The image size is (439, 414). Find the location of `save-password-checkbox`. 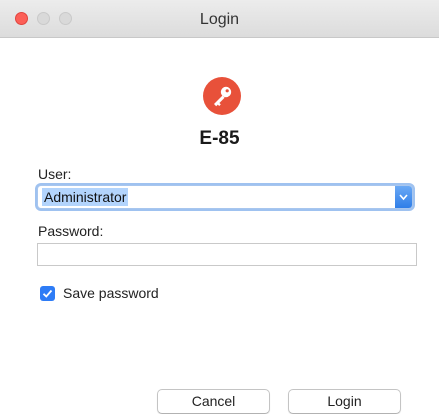

save-password-checkbox is located at coordinates (47, 293).